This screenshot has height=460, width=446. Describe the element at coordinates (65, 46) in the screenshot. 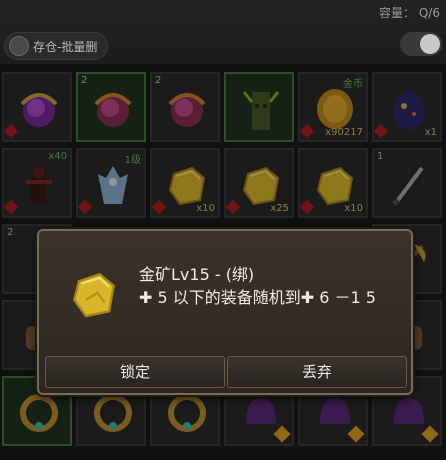

I see `deposit-batch-label: 存仓-批量删` at that location.